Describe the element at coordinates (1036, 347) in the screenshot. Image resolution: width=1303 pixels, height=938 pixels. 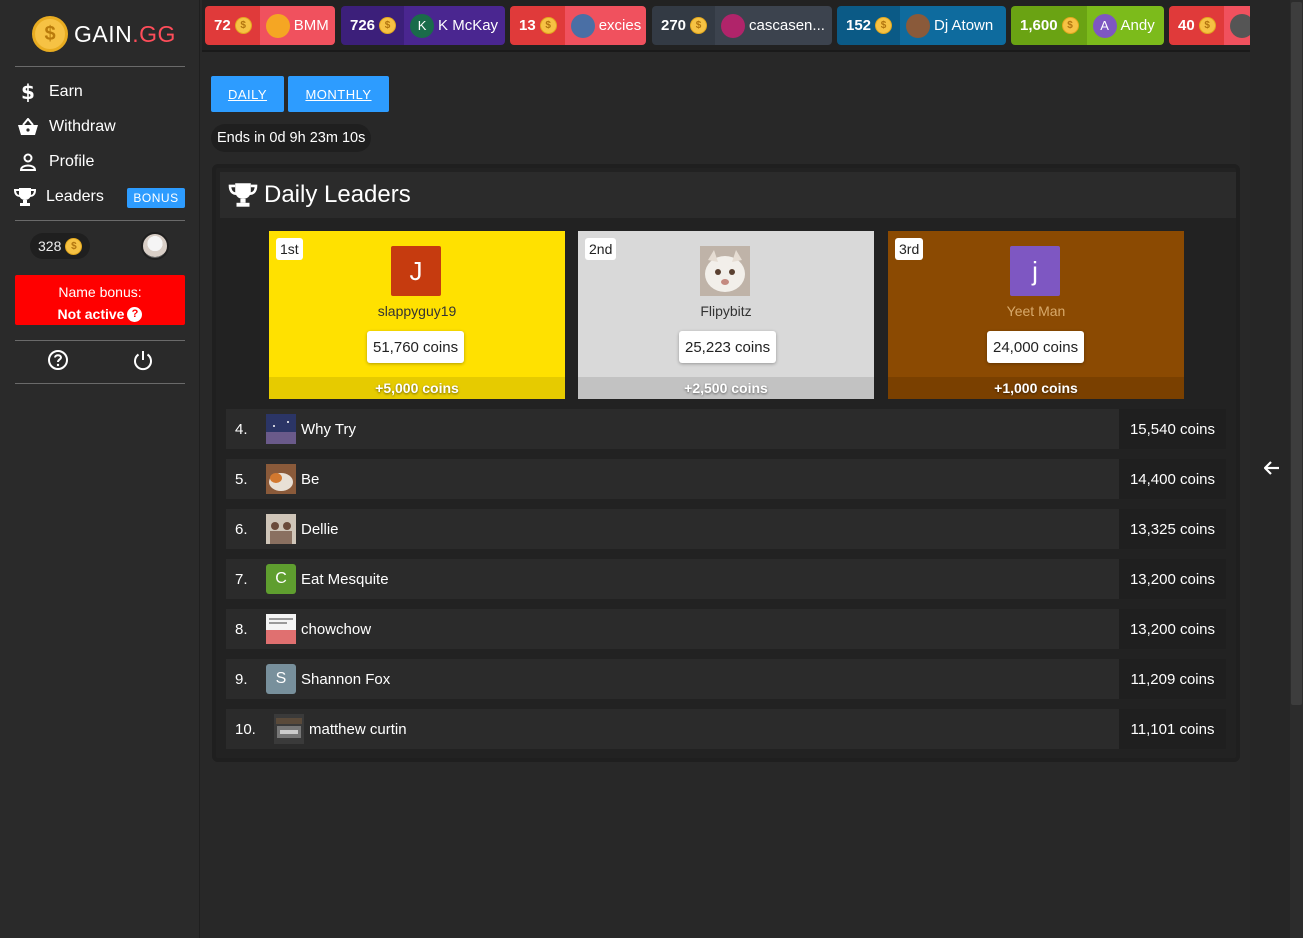
I see `podium-coins: 24,000 coins` at that location.